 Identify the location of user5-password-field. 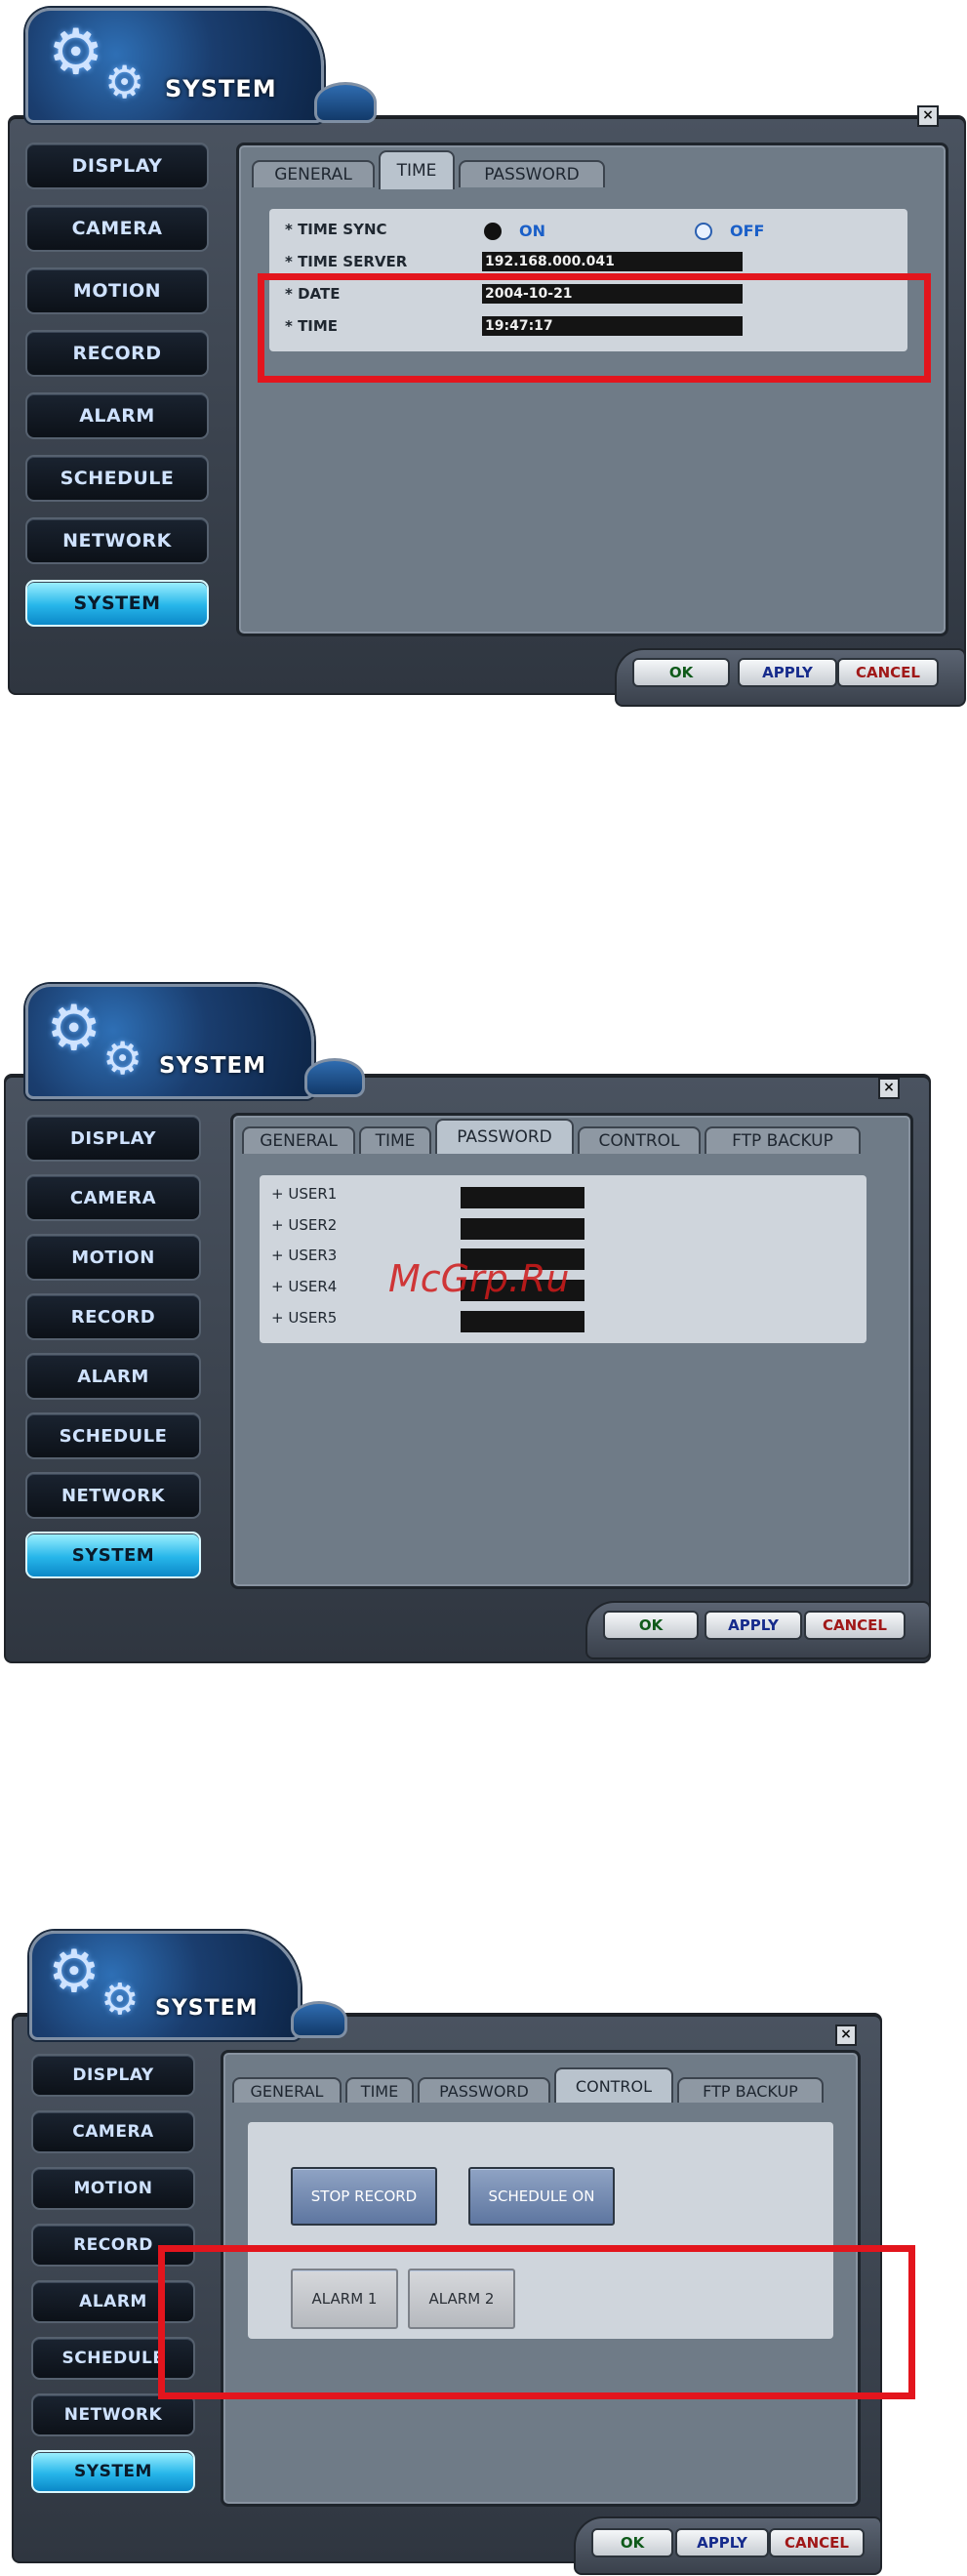
(522, 1321).